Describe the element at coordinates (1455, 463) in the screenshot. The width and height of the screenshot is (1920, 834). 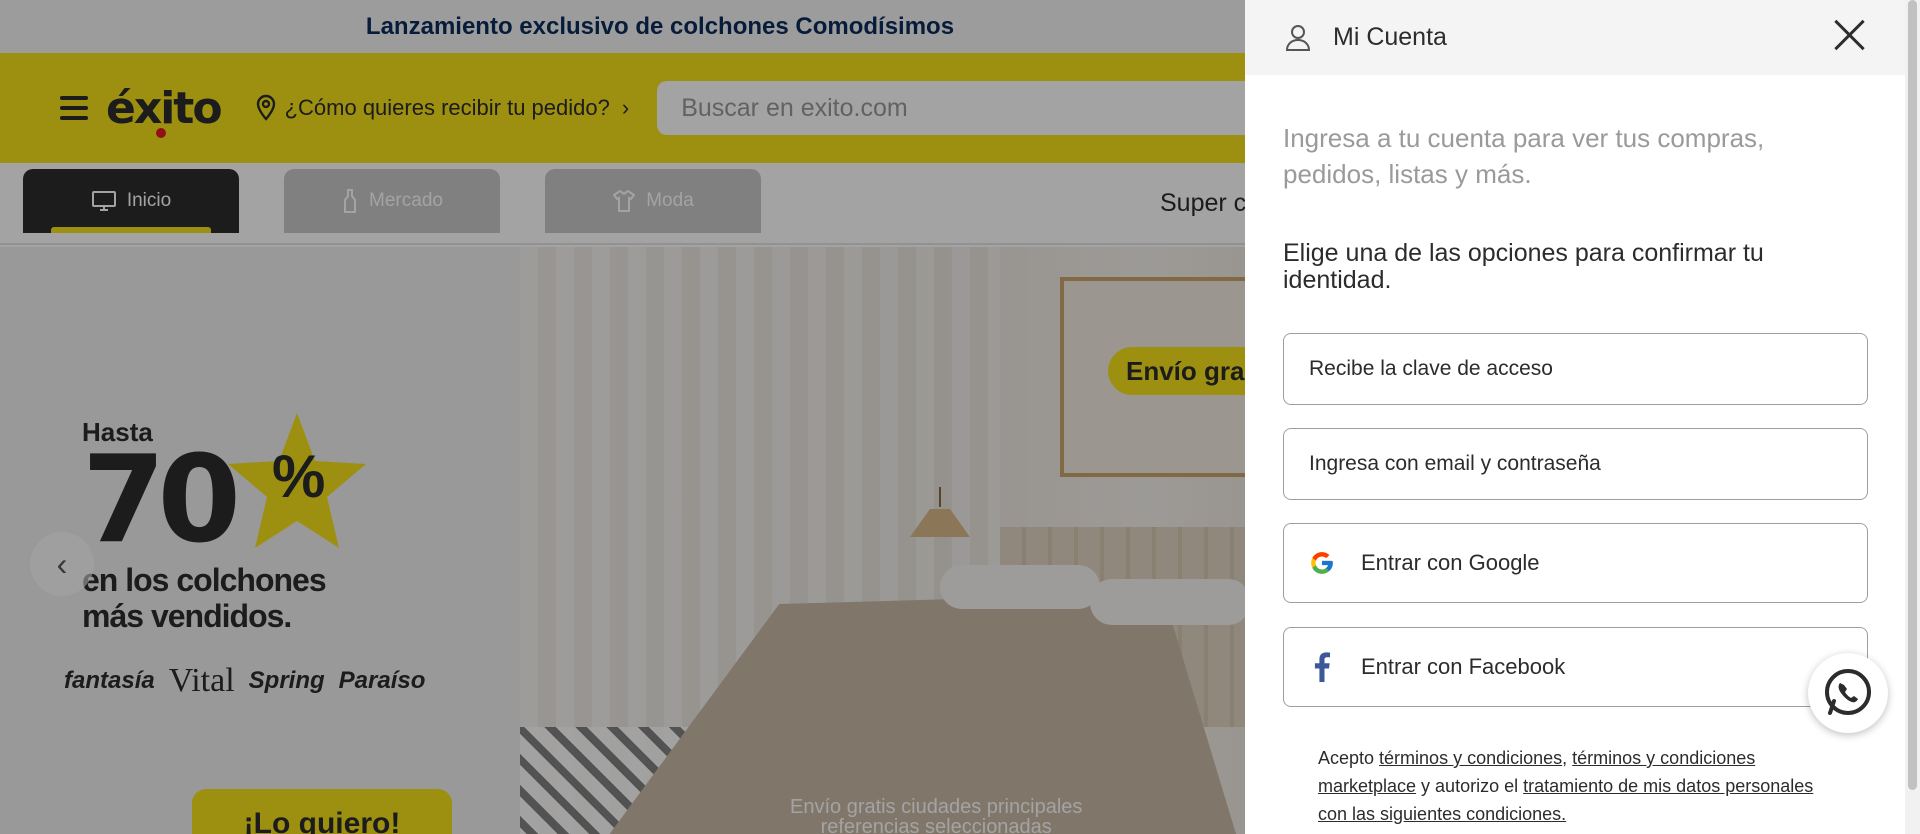
I see `option-label: Ingresa con email y contraseña` at that location.